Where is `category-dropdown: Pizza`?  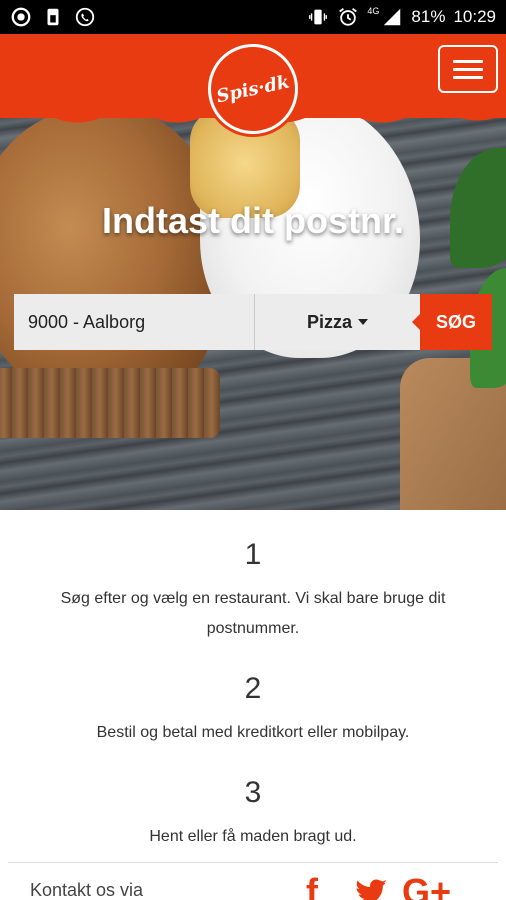
category-dropdown: Pizza is located at coordinates (337, 322).